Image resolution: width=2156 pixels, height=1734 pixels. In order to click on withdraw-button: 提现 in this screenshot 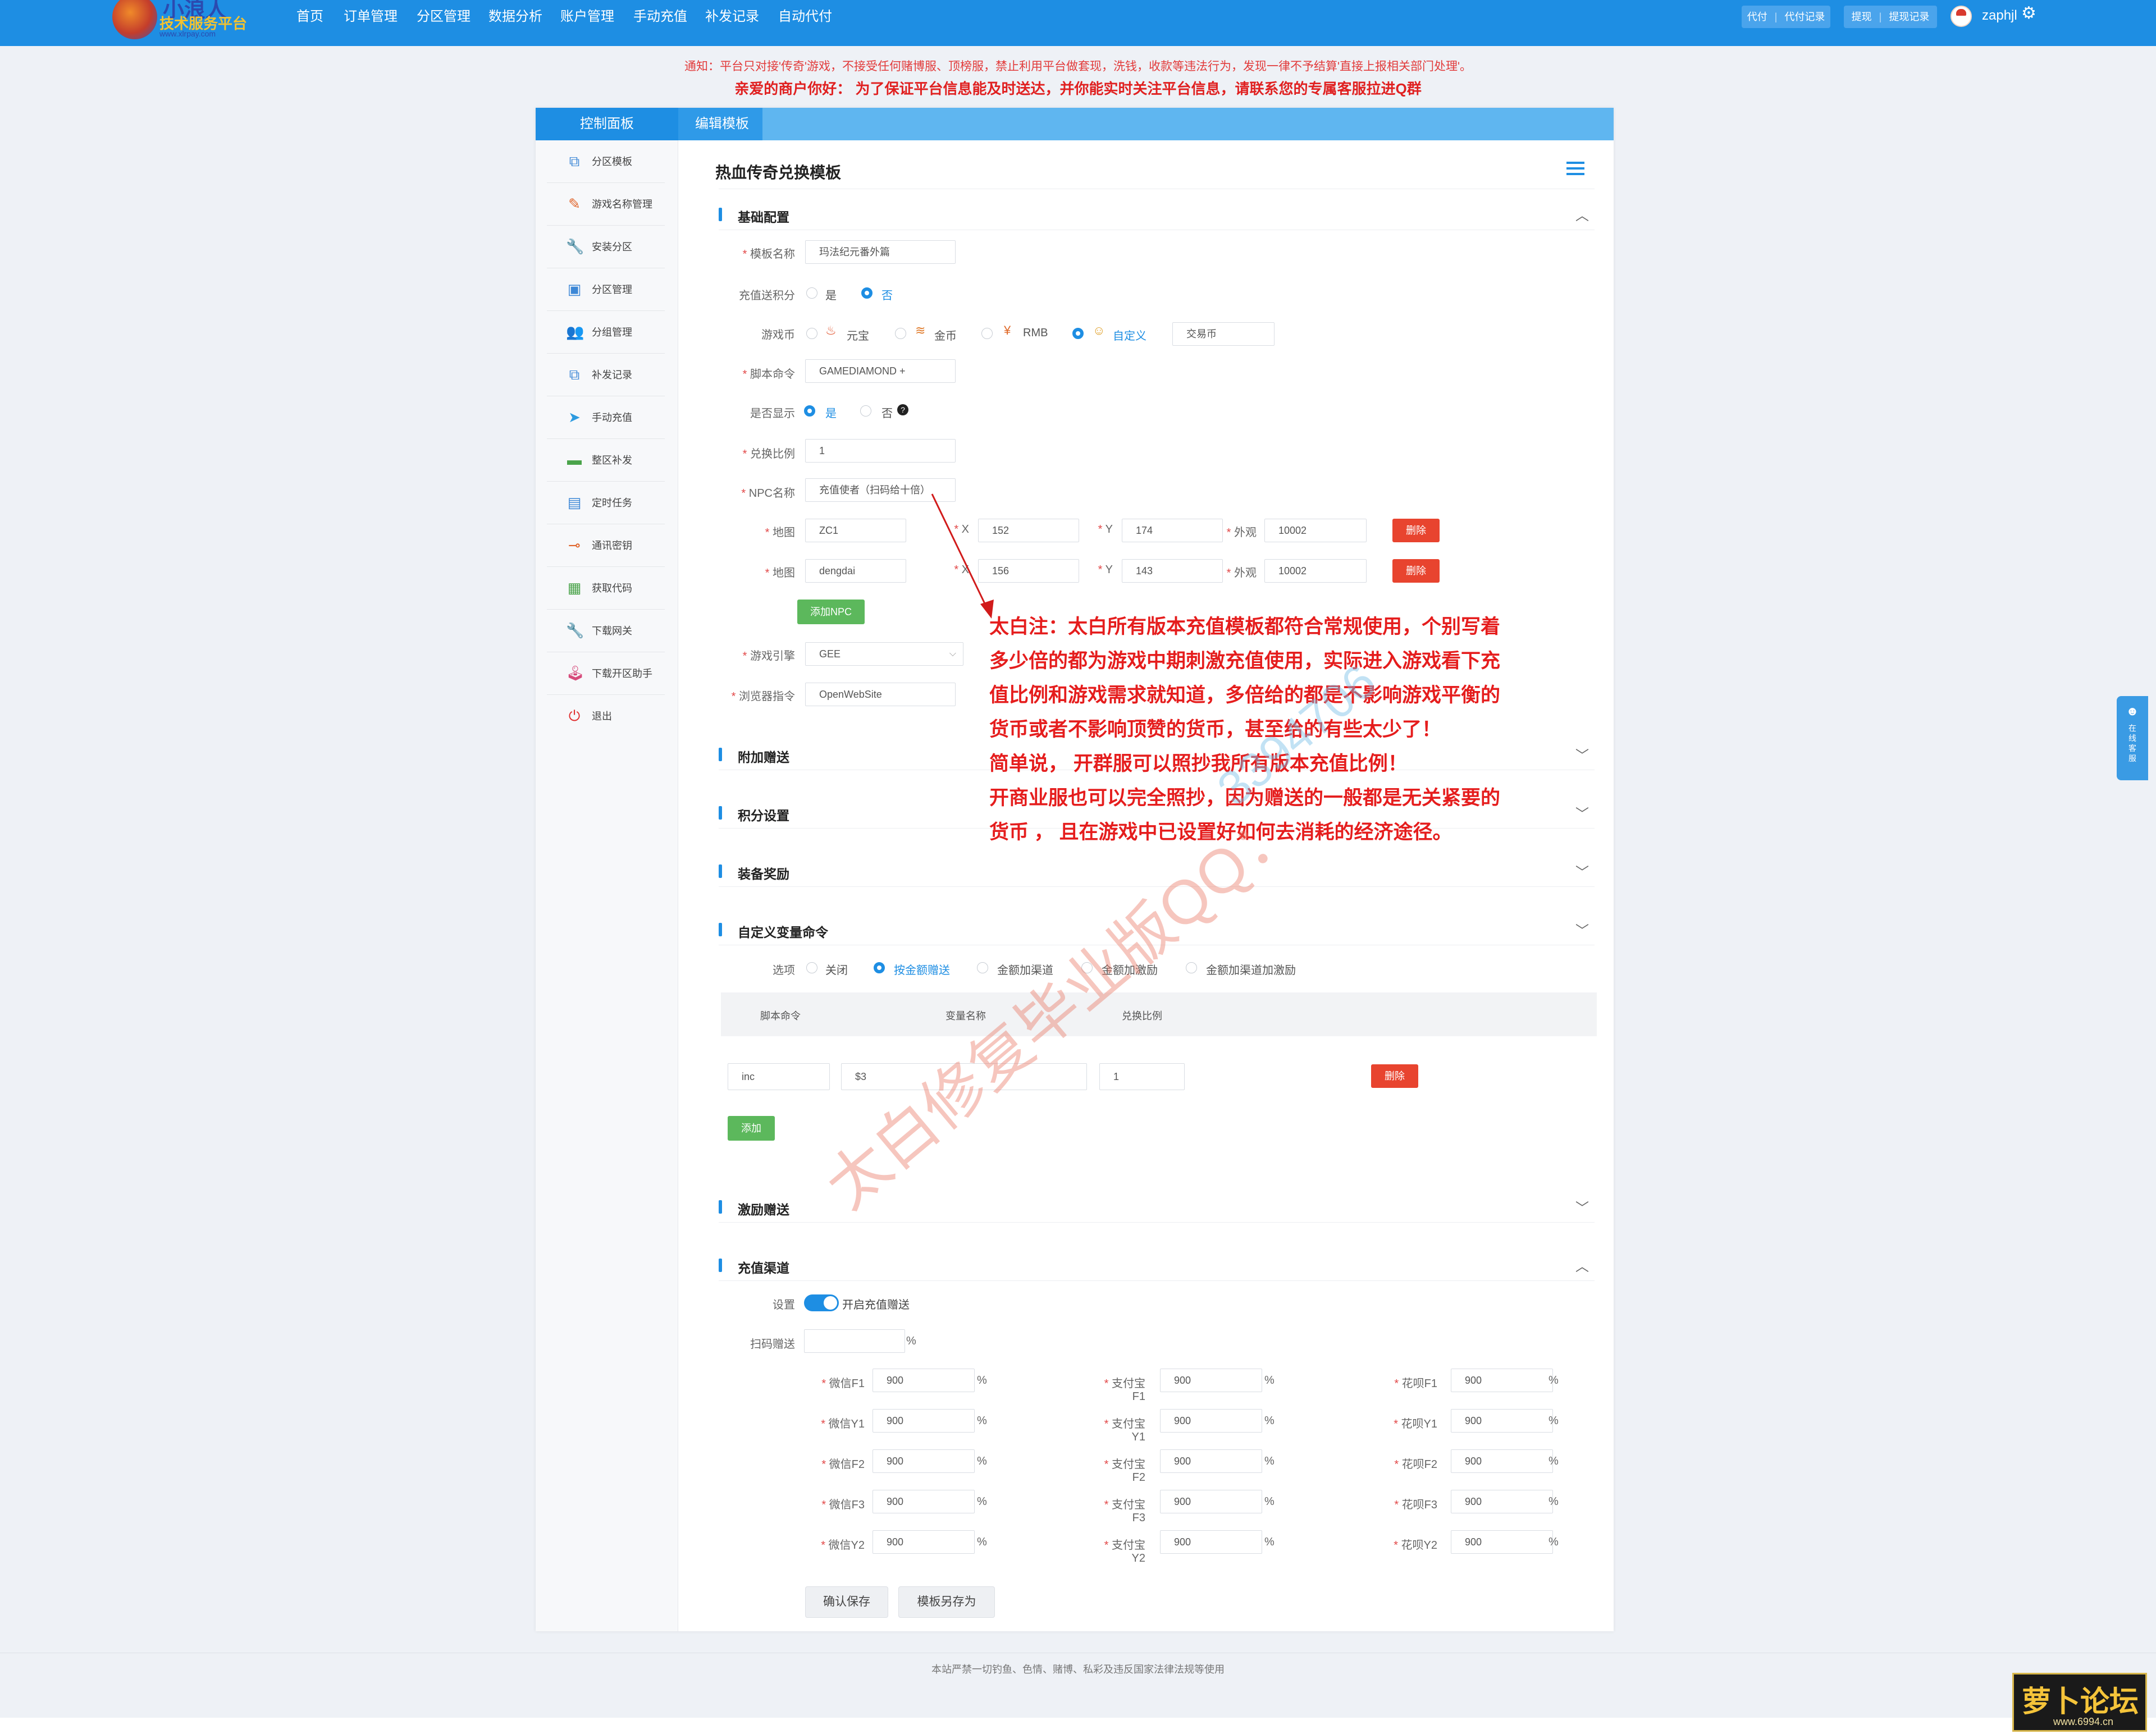, I will do `click(1862, 16)`.